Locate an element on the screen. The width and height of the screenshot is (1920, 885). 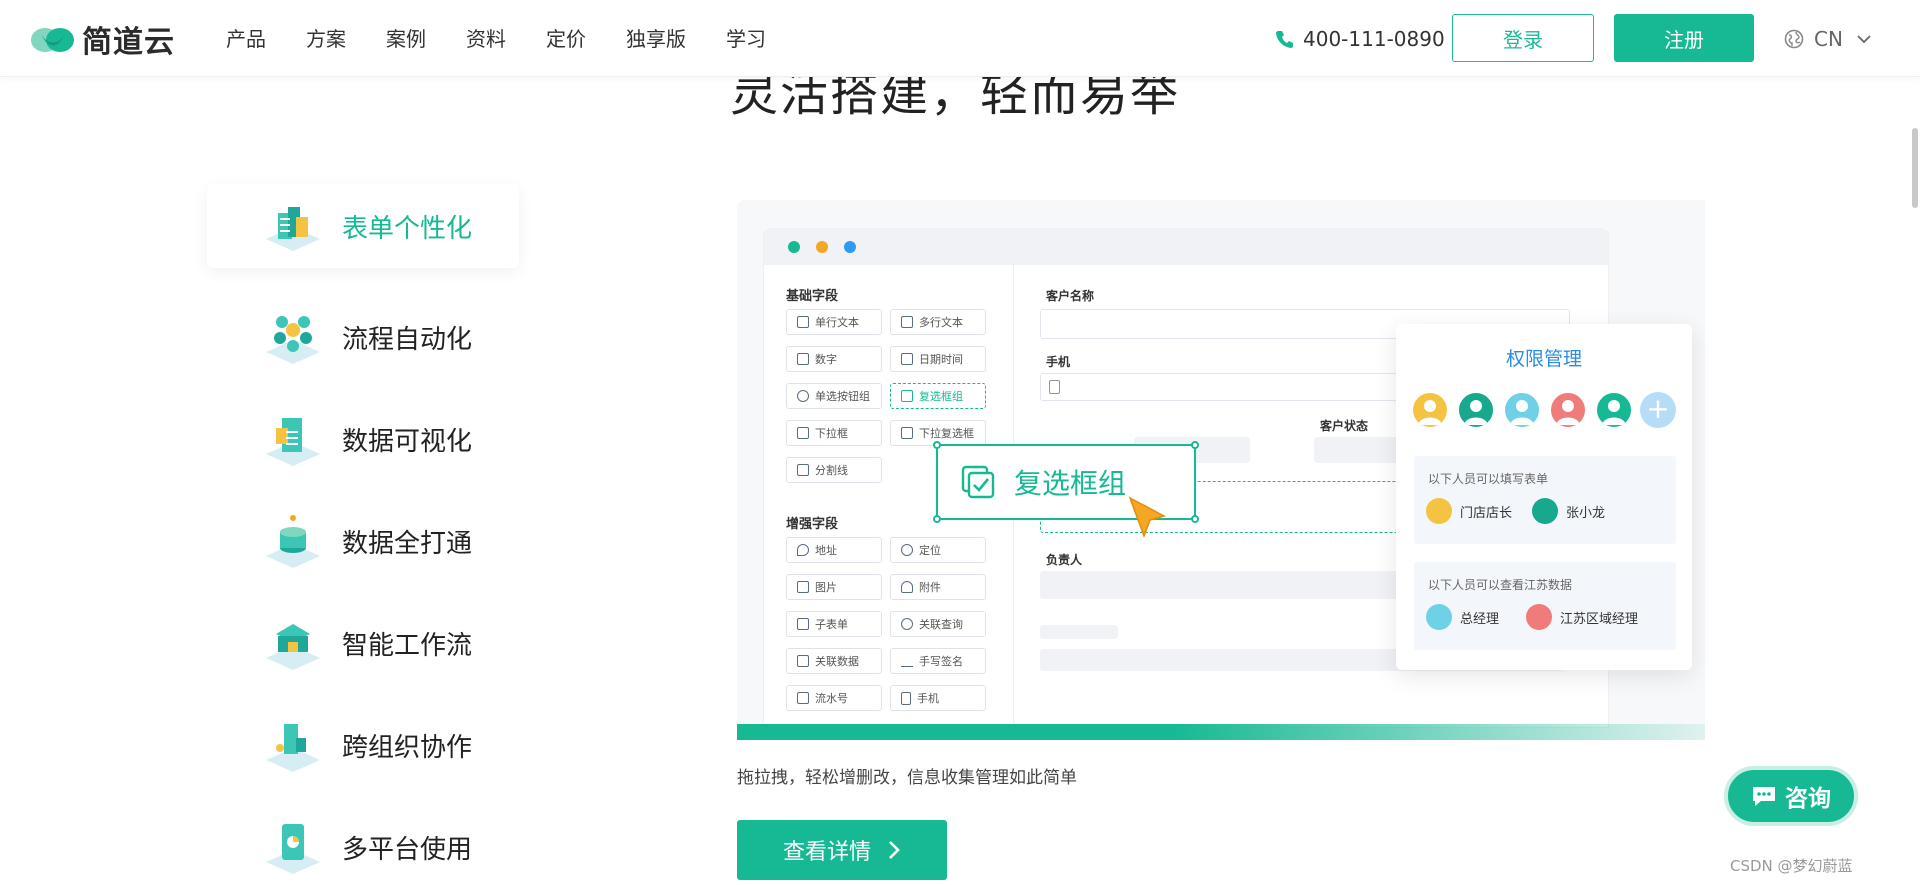
process-nodes-icon is located at coordinates (293, 340).